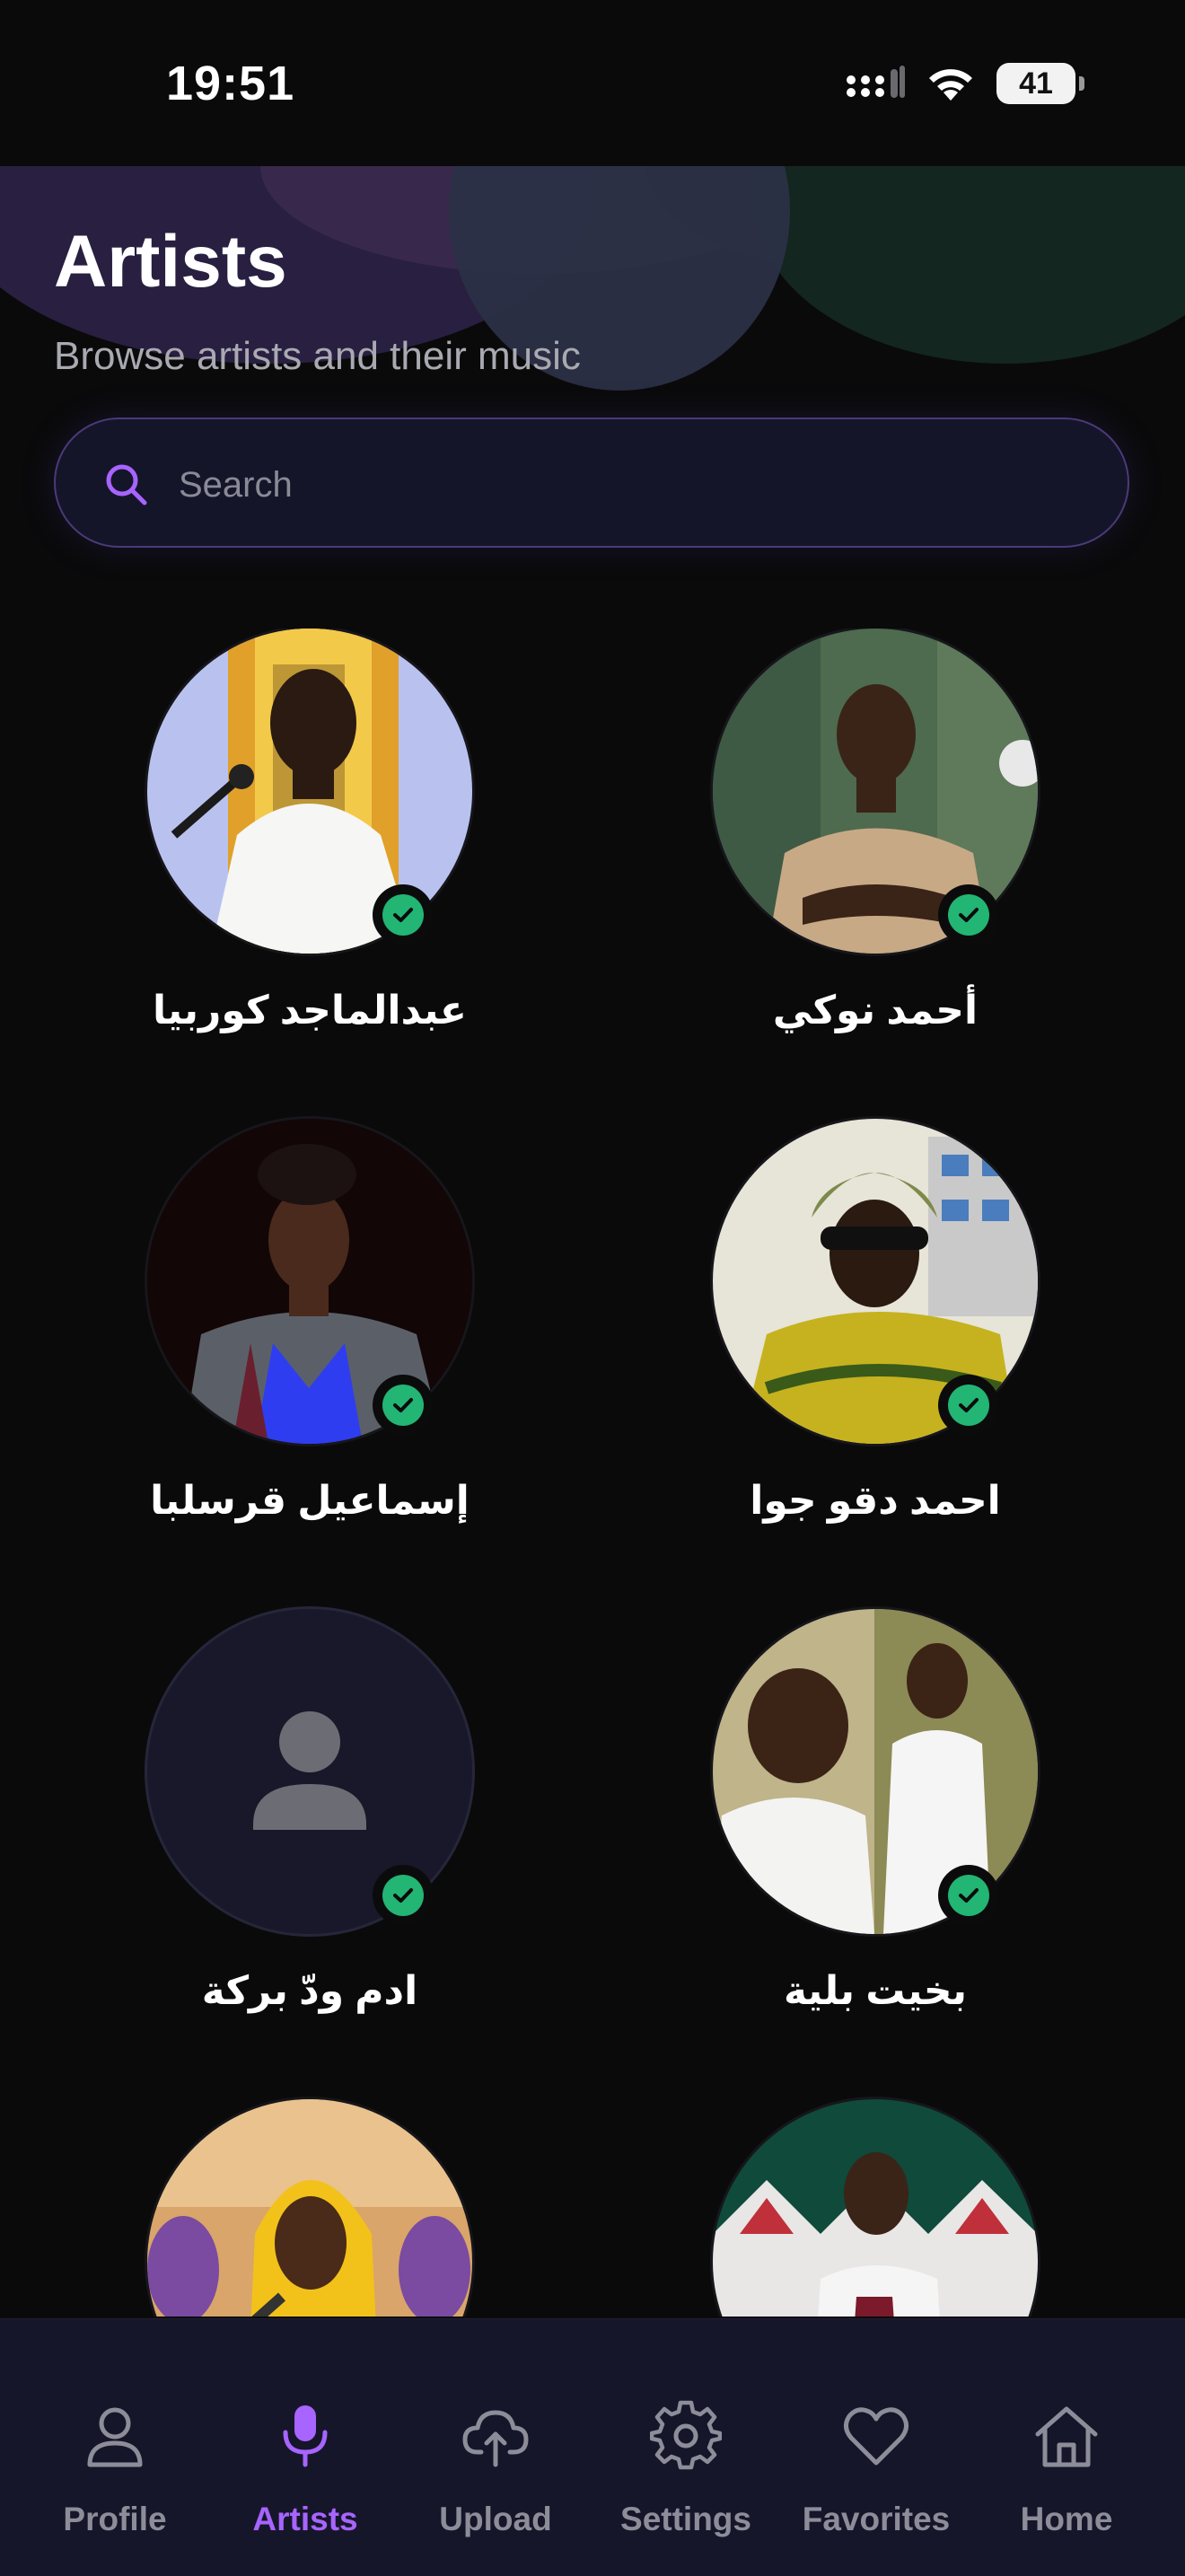 The height and width of the screenshot is (2576, 1185). I want to click on nav-label-upload: Upload, so click(495, 2519).